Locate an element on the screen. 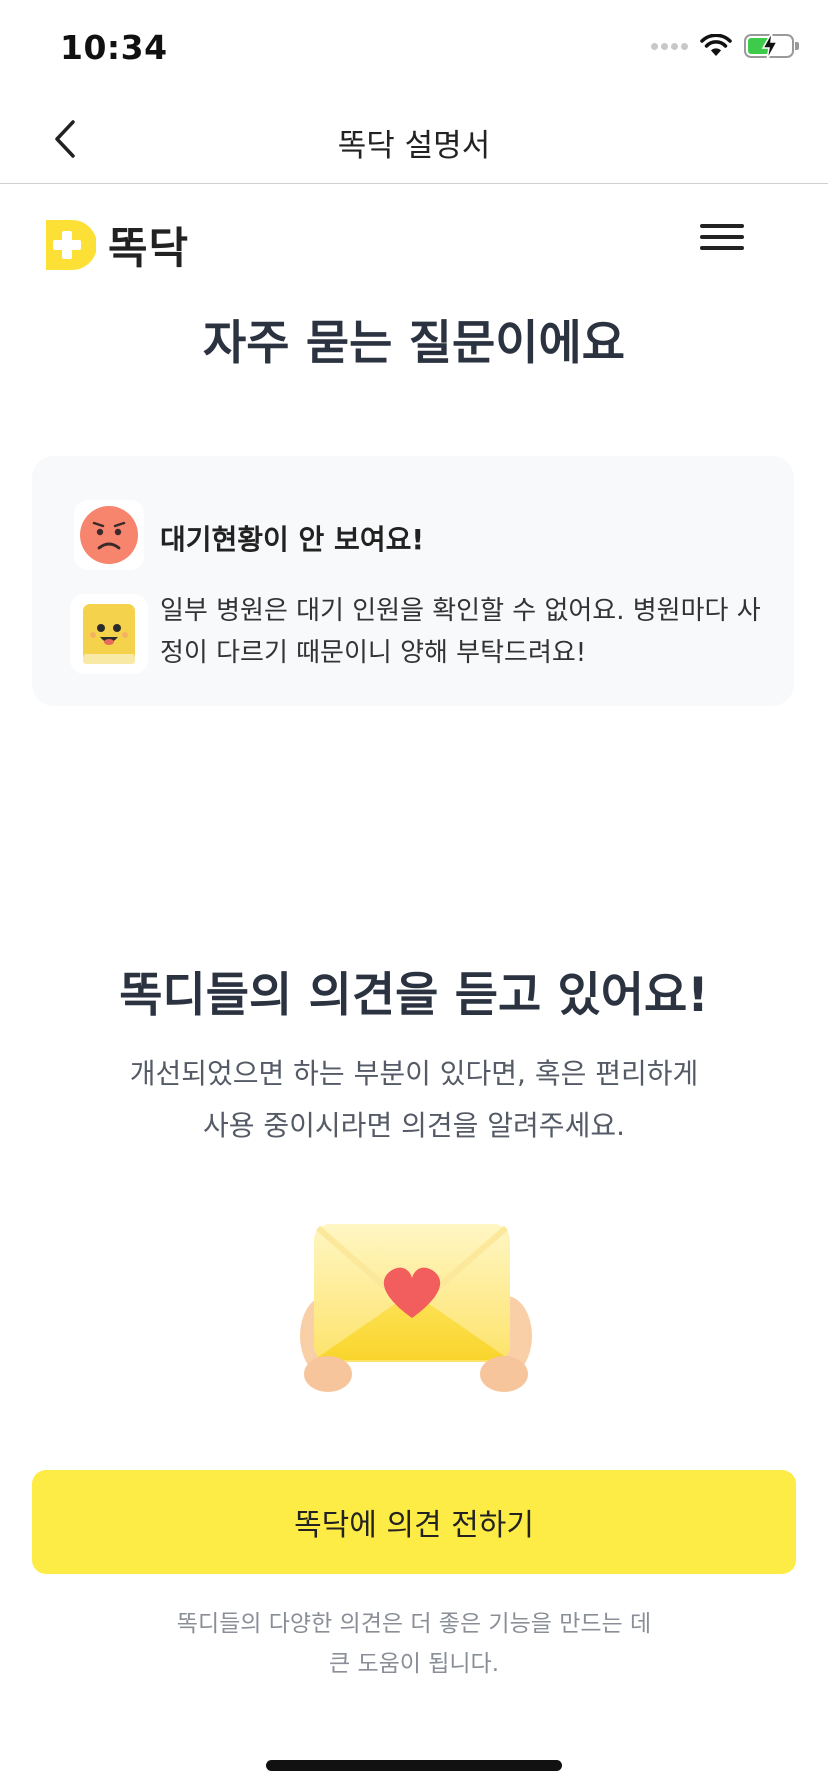  footer-note-line: 큰 도움이 됩니다. is located at coordinates (414, 1664).